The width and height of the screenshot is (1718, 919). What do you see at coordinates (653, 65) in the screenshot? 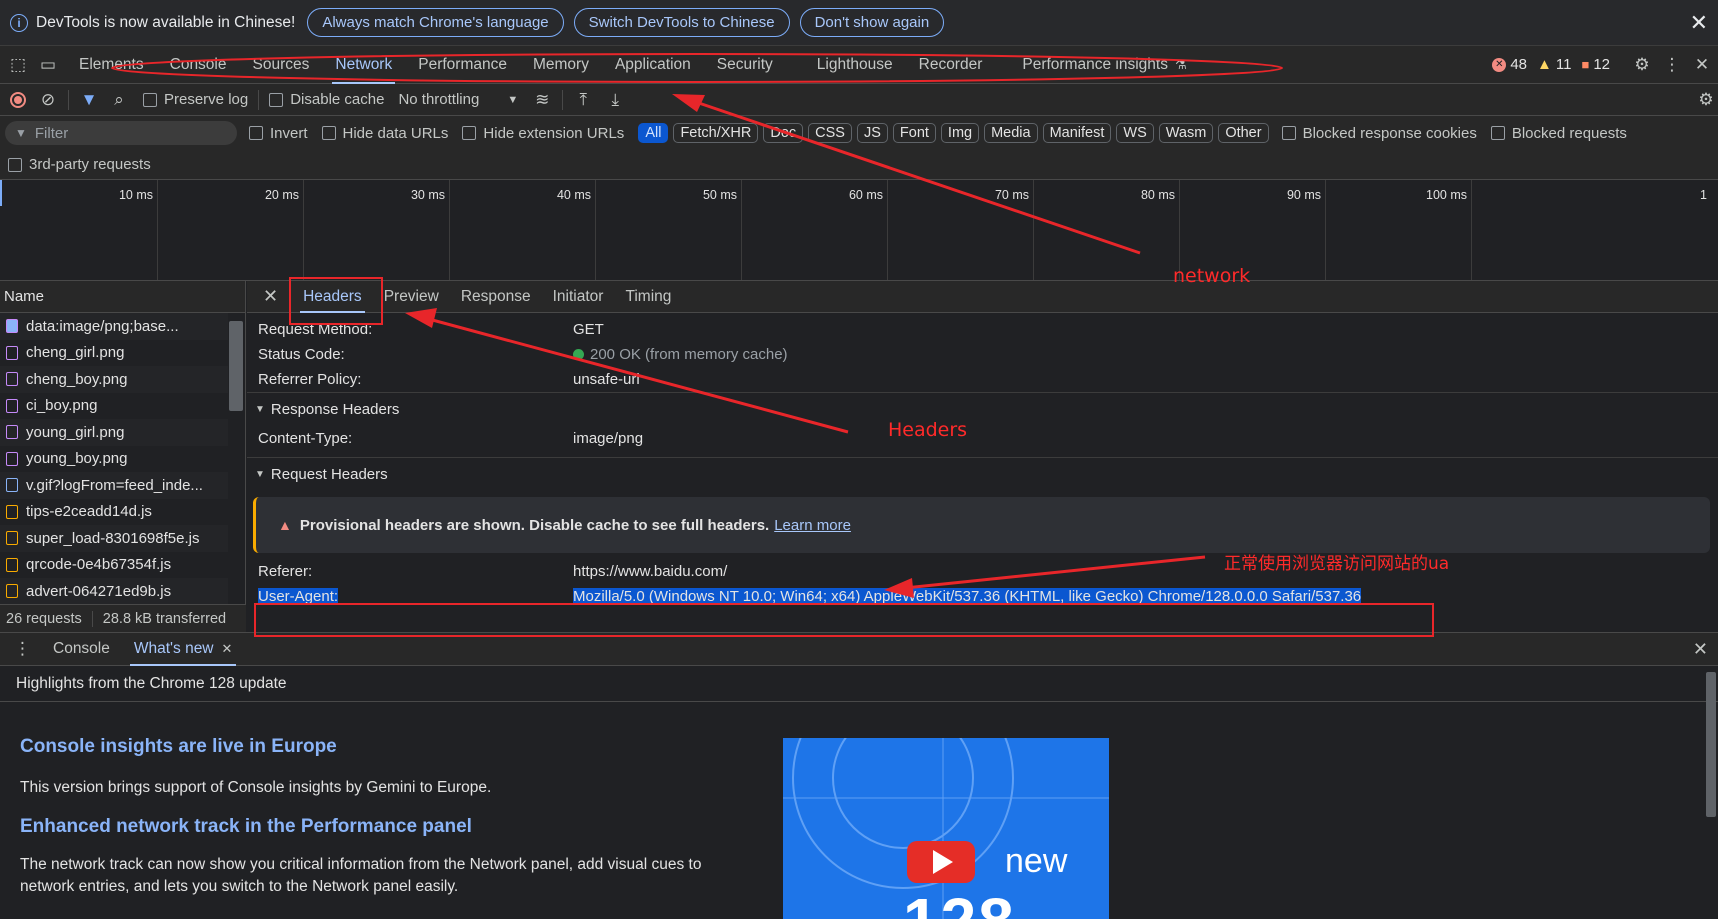
I see `tab-application: Application` at bounding box center [653, 65].